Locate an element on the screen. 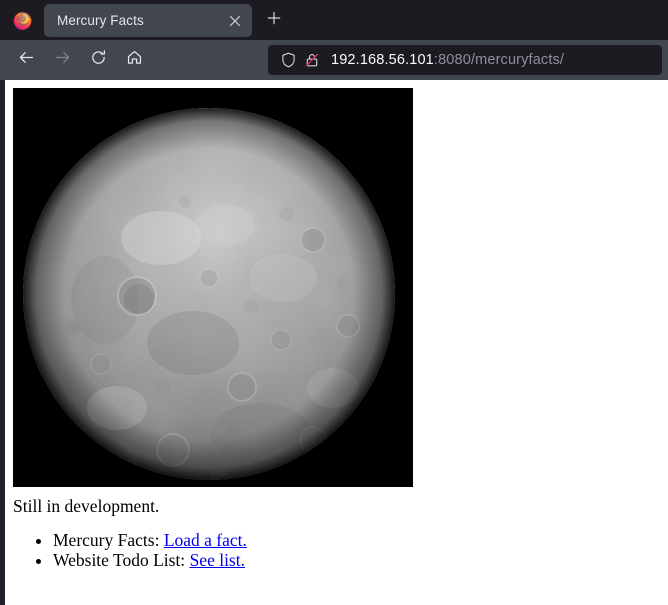  back-button is located at coordinates (26, 60).